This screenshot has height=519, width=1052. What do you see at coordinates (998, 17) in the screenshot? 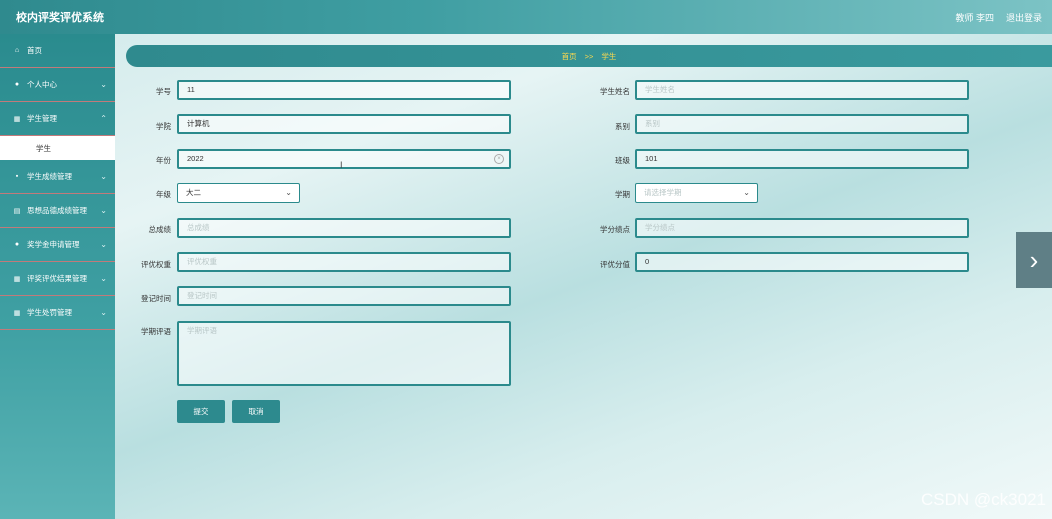
I see `top-right: 教师 李四 退出登录` at bounding box center [998, 17].